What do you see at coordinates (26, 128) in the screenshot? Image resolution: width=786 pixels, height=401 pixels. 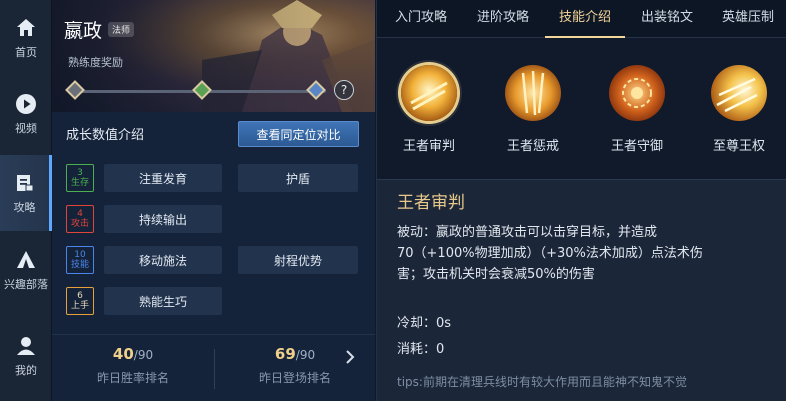 I see `nav-item-label: 视频` at bounding box center [26, 128].